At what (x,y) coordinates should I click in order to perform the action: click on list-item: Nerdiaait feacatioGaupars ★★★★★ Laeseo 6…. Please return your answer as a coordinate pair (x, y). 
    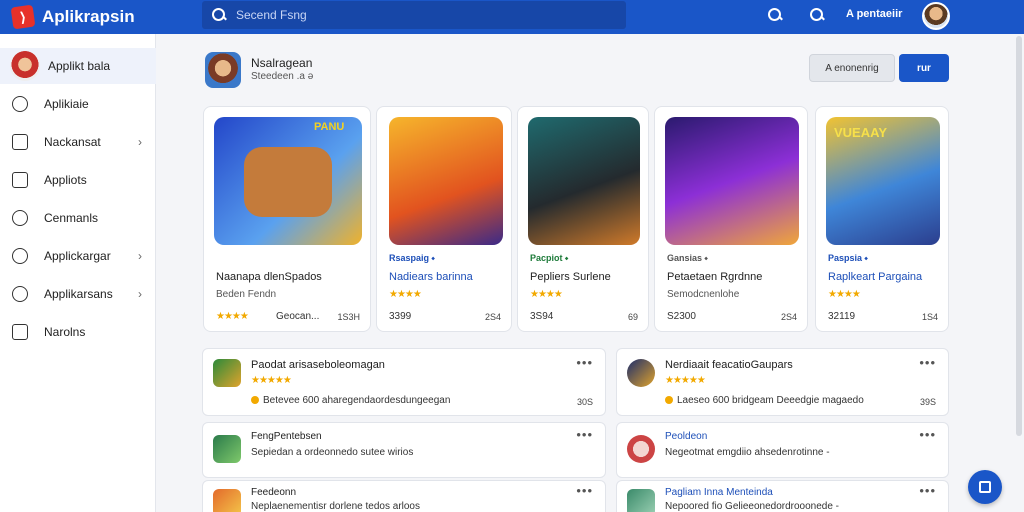
    Looking at the image, I should click on (782, 382).